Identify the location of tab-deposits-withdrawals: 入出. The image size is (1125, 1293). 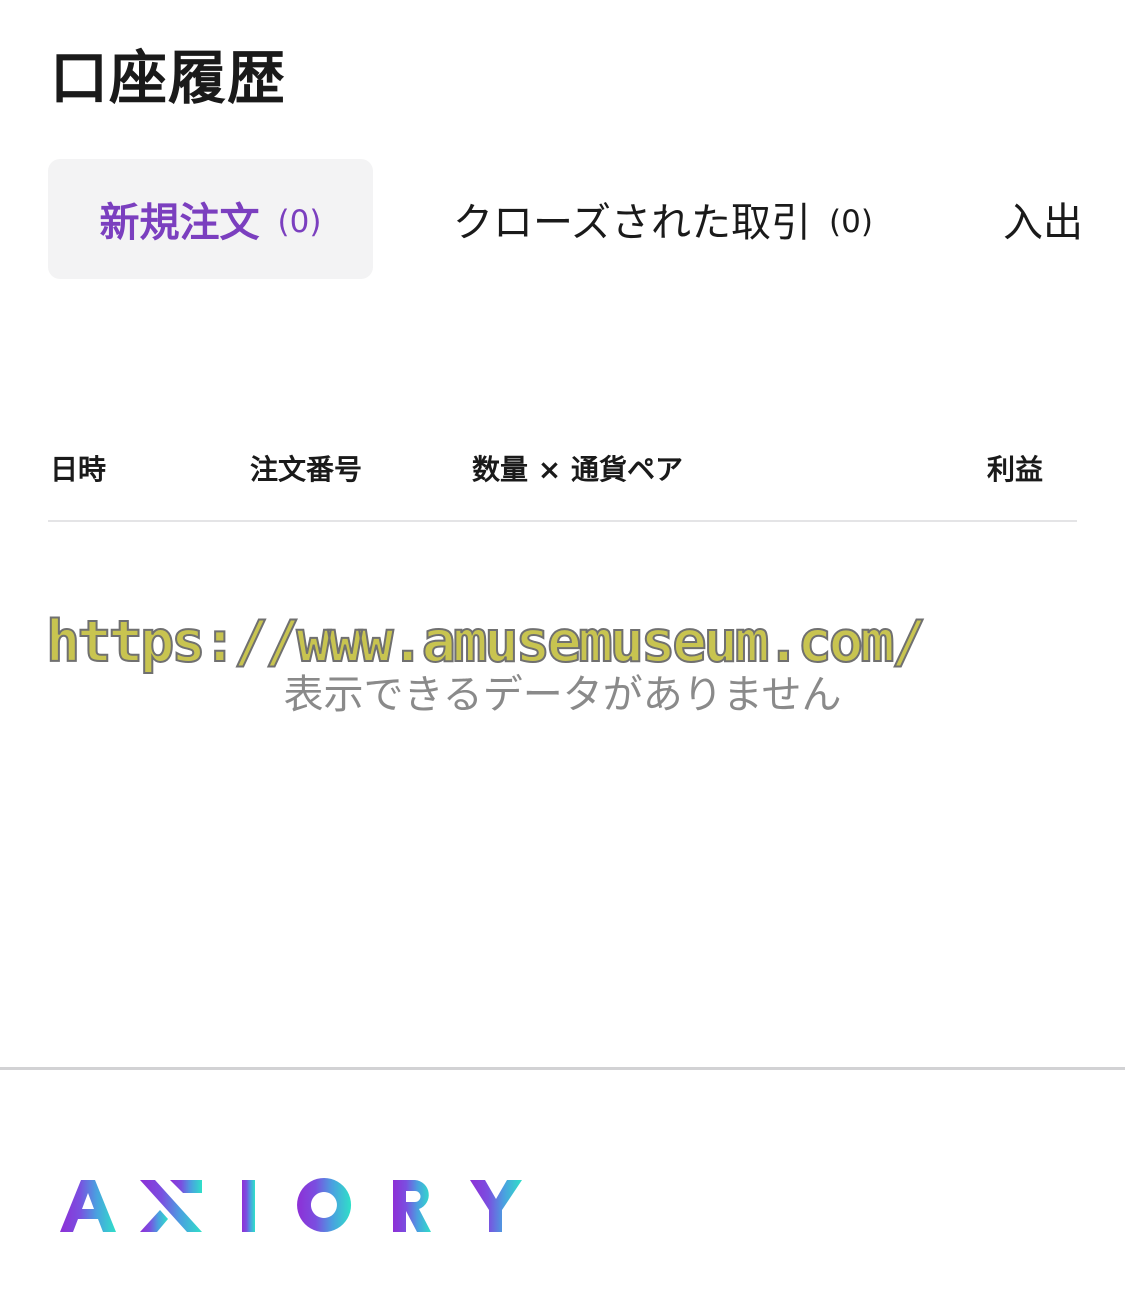
(1064, 219).